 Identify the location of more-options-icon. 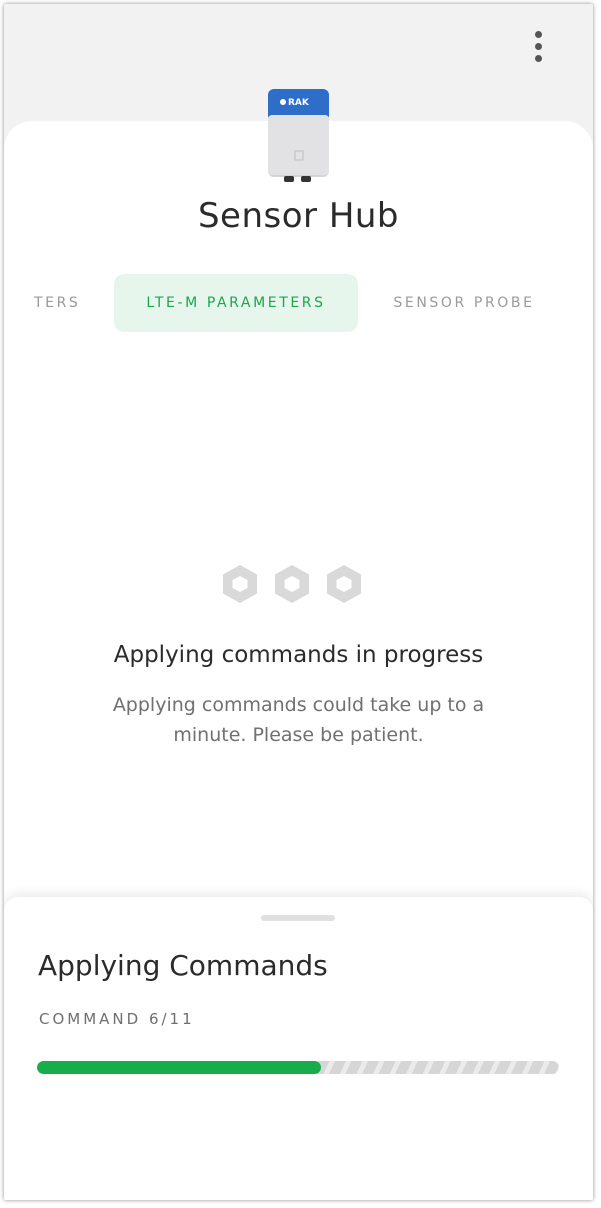
(538, 46).